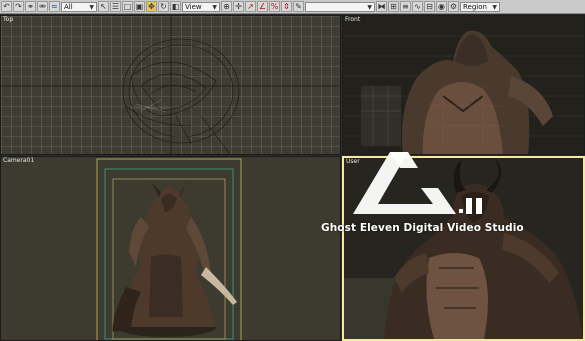 This screenshot has height=341, width=585. Describe the element at coordinates (475, 6) in the screenshot. I see `selection-region-value: Region` at that location.